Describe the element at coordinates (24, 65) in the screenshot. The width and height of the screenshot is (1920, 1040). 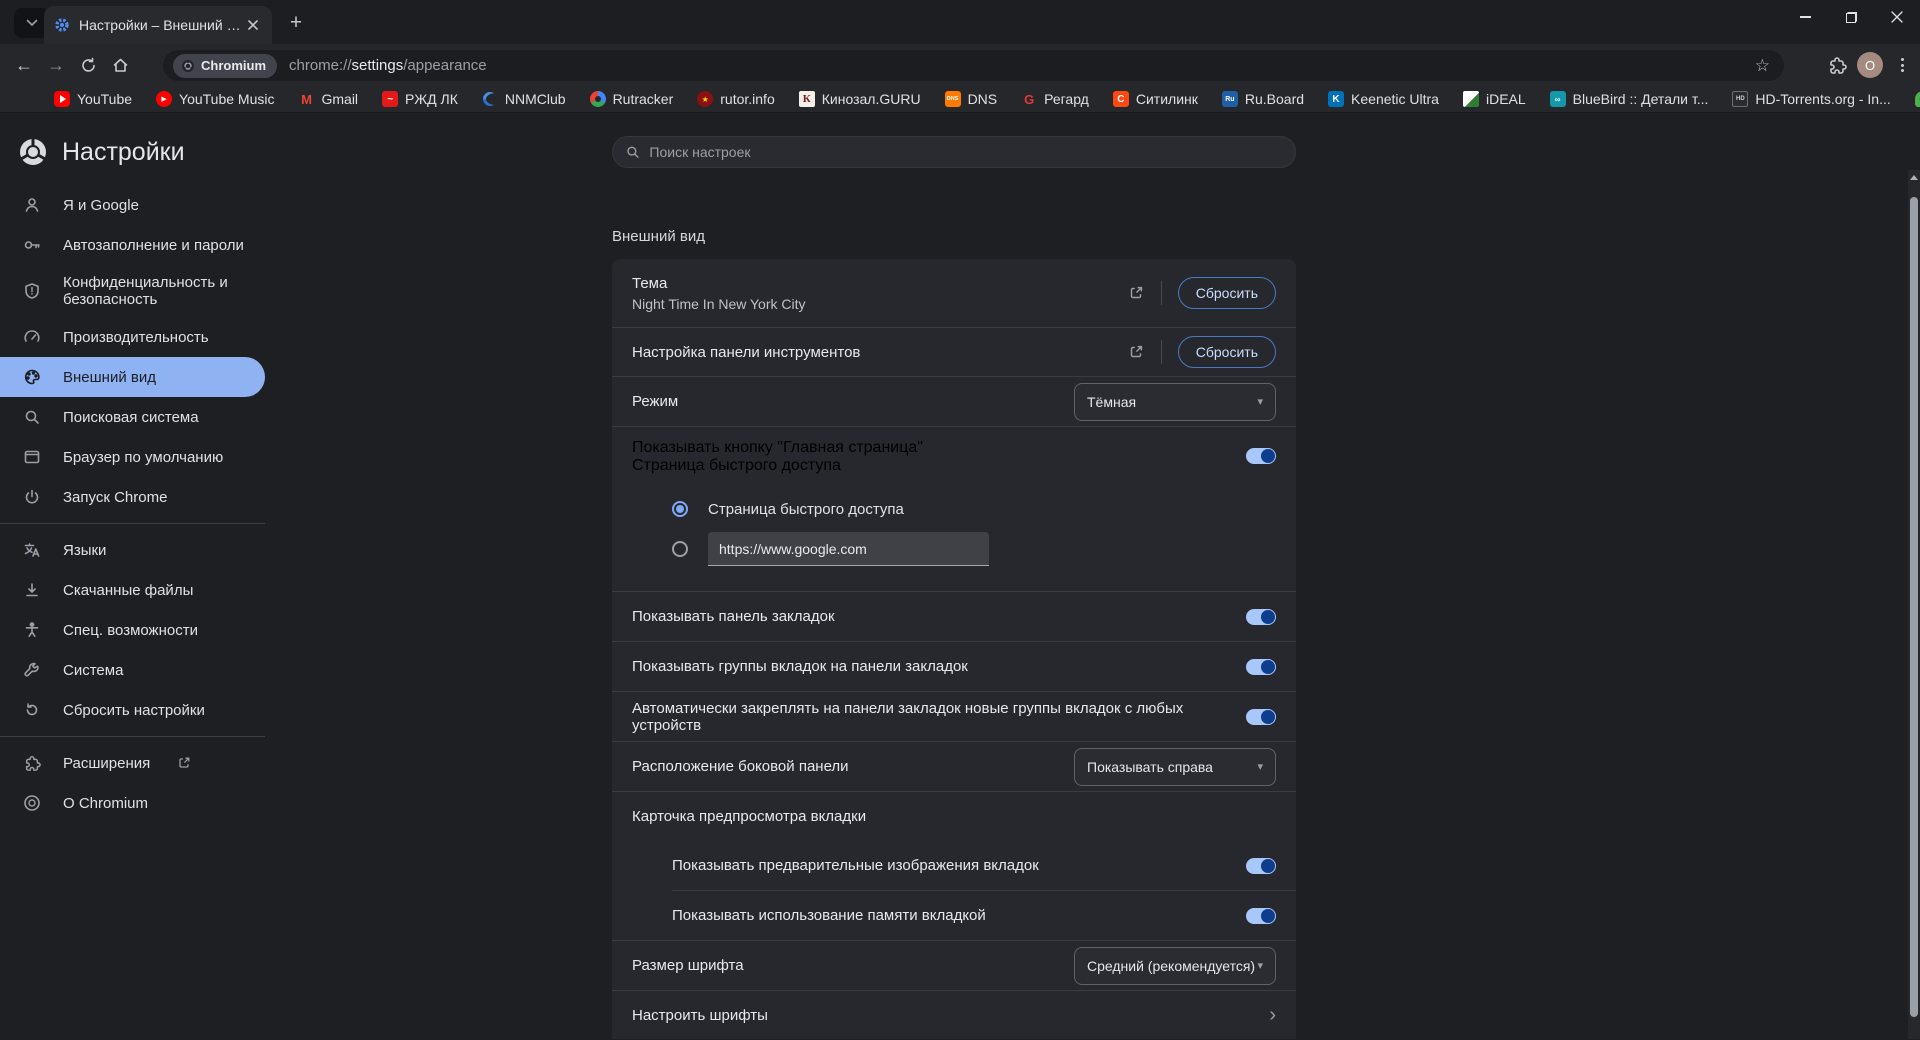
I see `back-button: ←` at that location.